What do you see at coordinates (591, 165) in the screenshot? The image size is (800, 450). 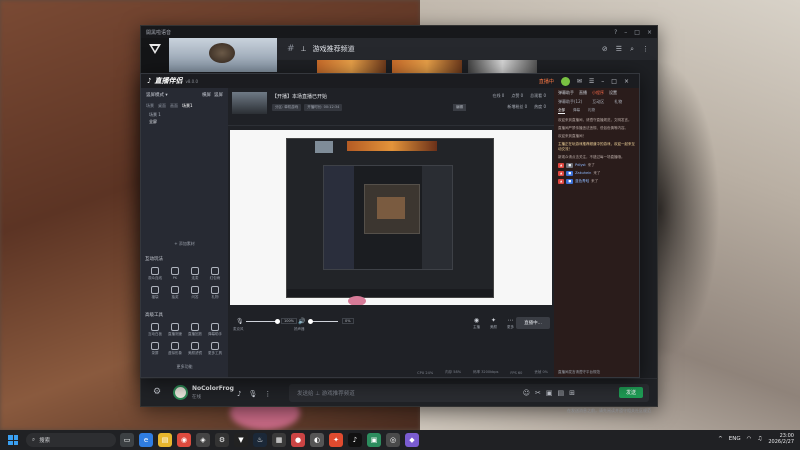 I see `user-action: 来了` at bounding box center [591, 165].